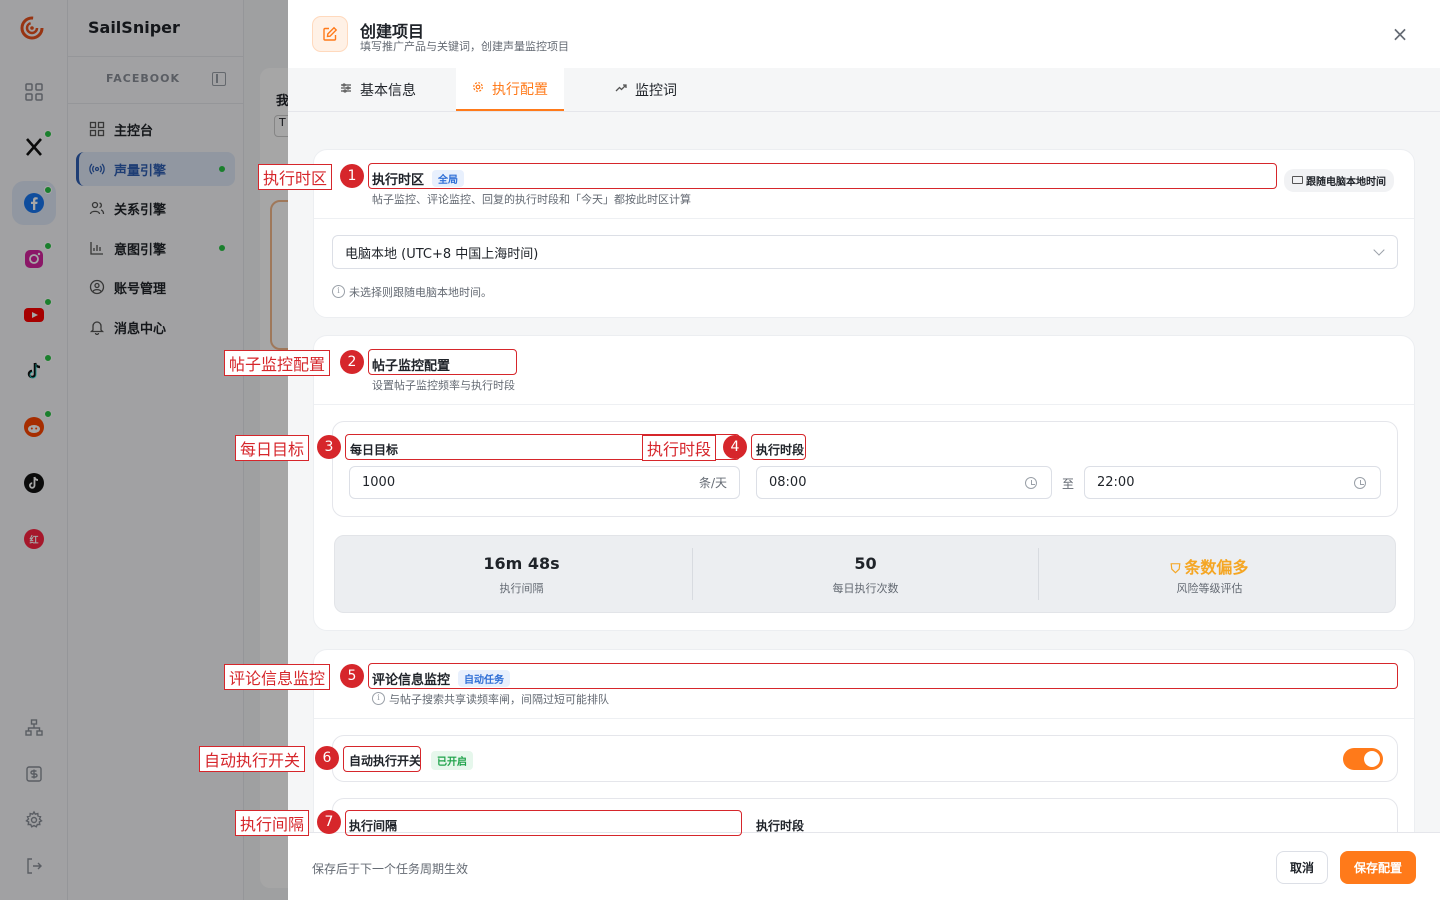 The width and height of the screenshot is (1440, 900). Describe the element at coordinates (865, 563) in the screenshot. I see `stat-value: 50` at that location.